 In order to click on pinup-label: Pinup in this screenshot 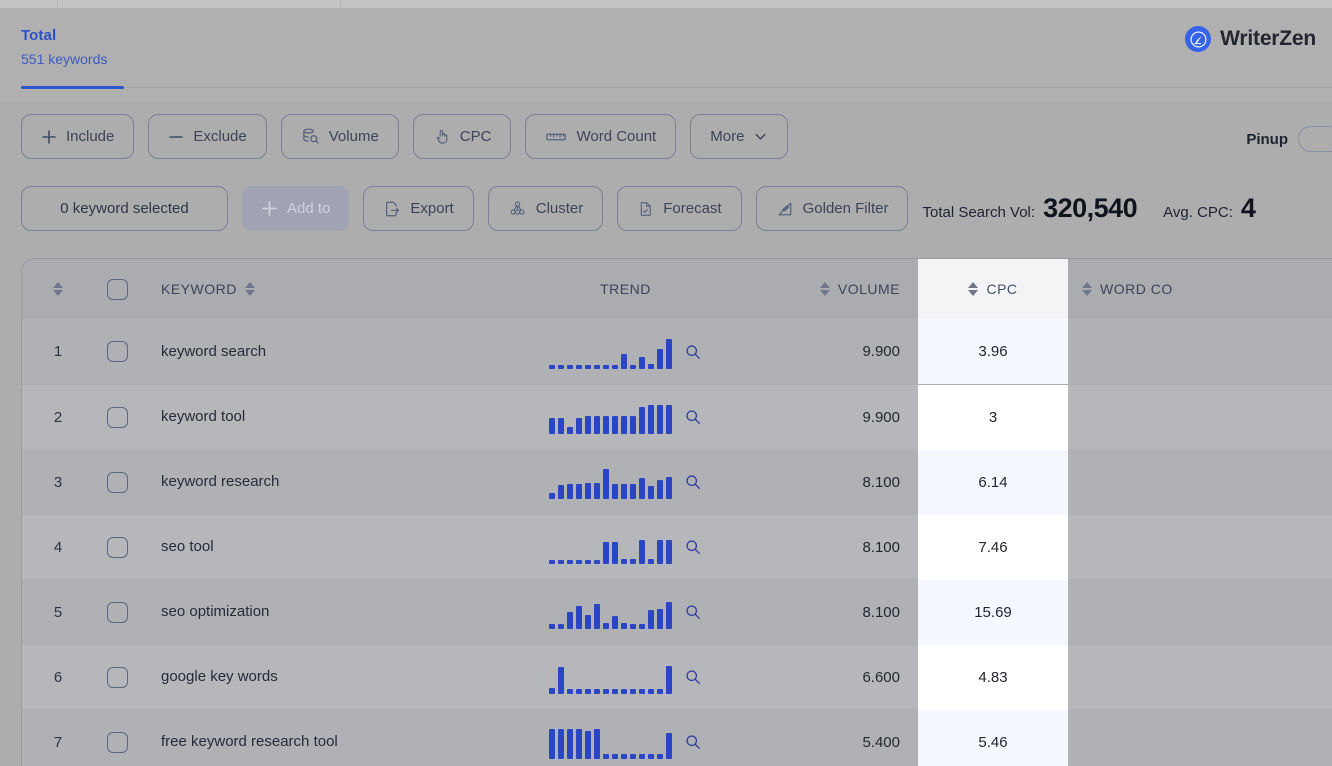, I will do `click(1267, 139)`.